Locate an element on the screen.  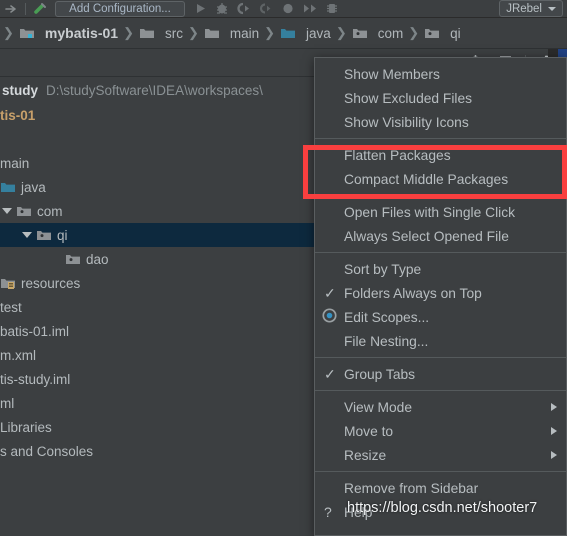
tree-item-label: tis-01 is located at coordinates (18, 115).